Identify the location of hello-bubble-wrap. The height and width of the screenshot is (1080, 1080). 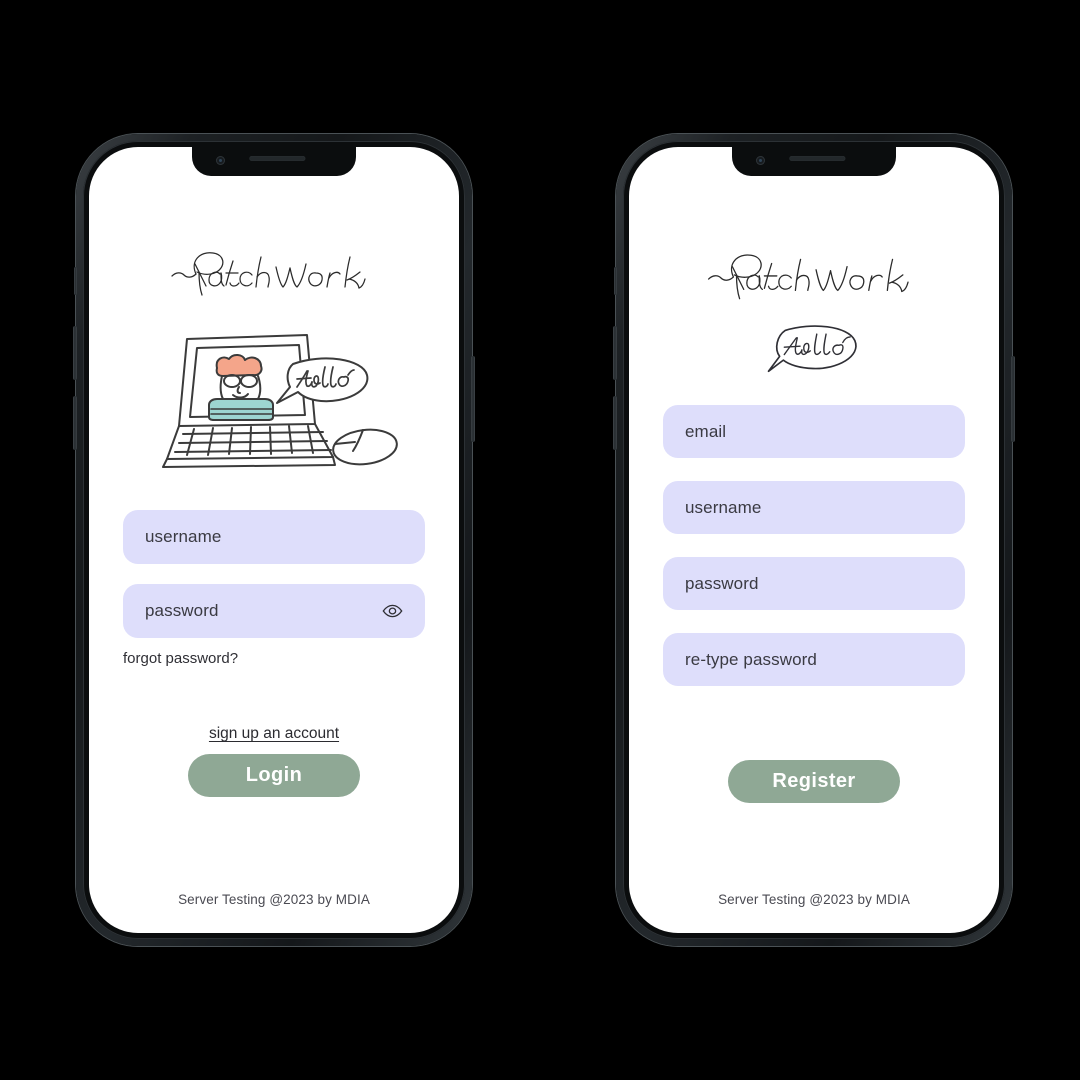
(814, 349).